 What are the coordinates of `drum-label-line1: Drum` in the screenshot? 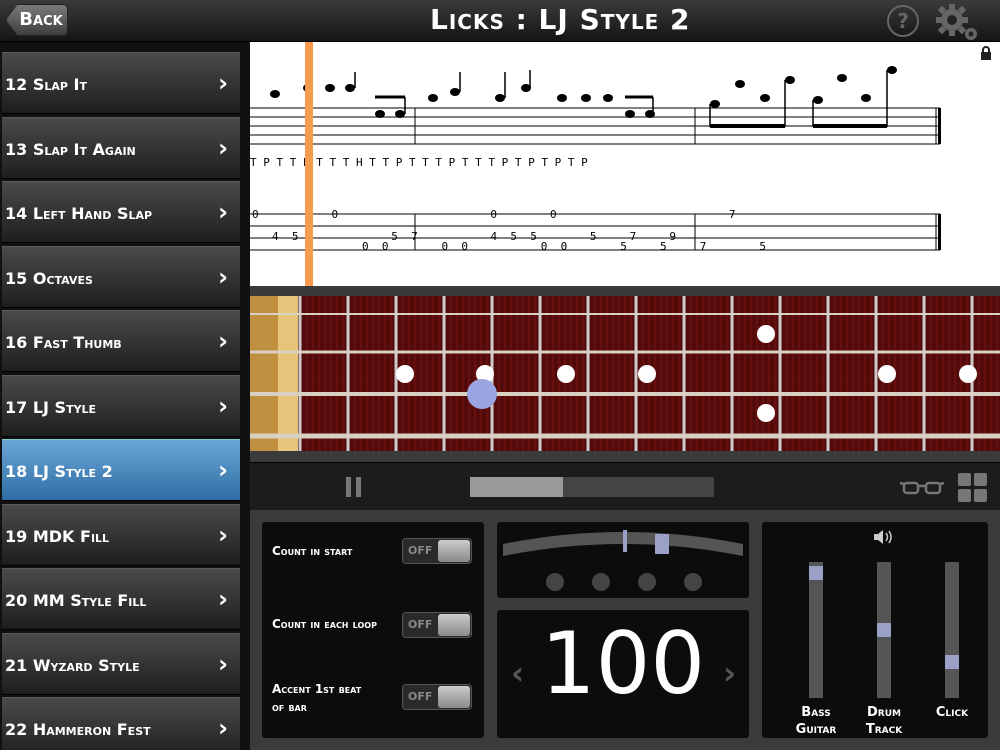 It's located at (884, 712).